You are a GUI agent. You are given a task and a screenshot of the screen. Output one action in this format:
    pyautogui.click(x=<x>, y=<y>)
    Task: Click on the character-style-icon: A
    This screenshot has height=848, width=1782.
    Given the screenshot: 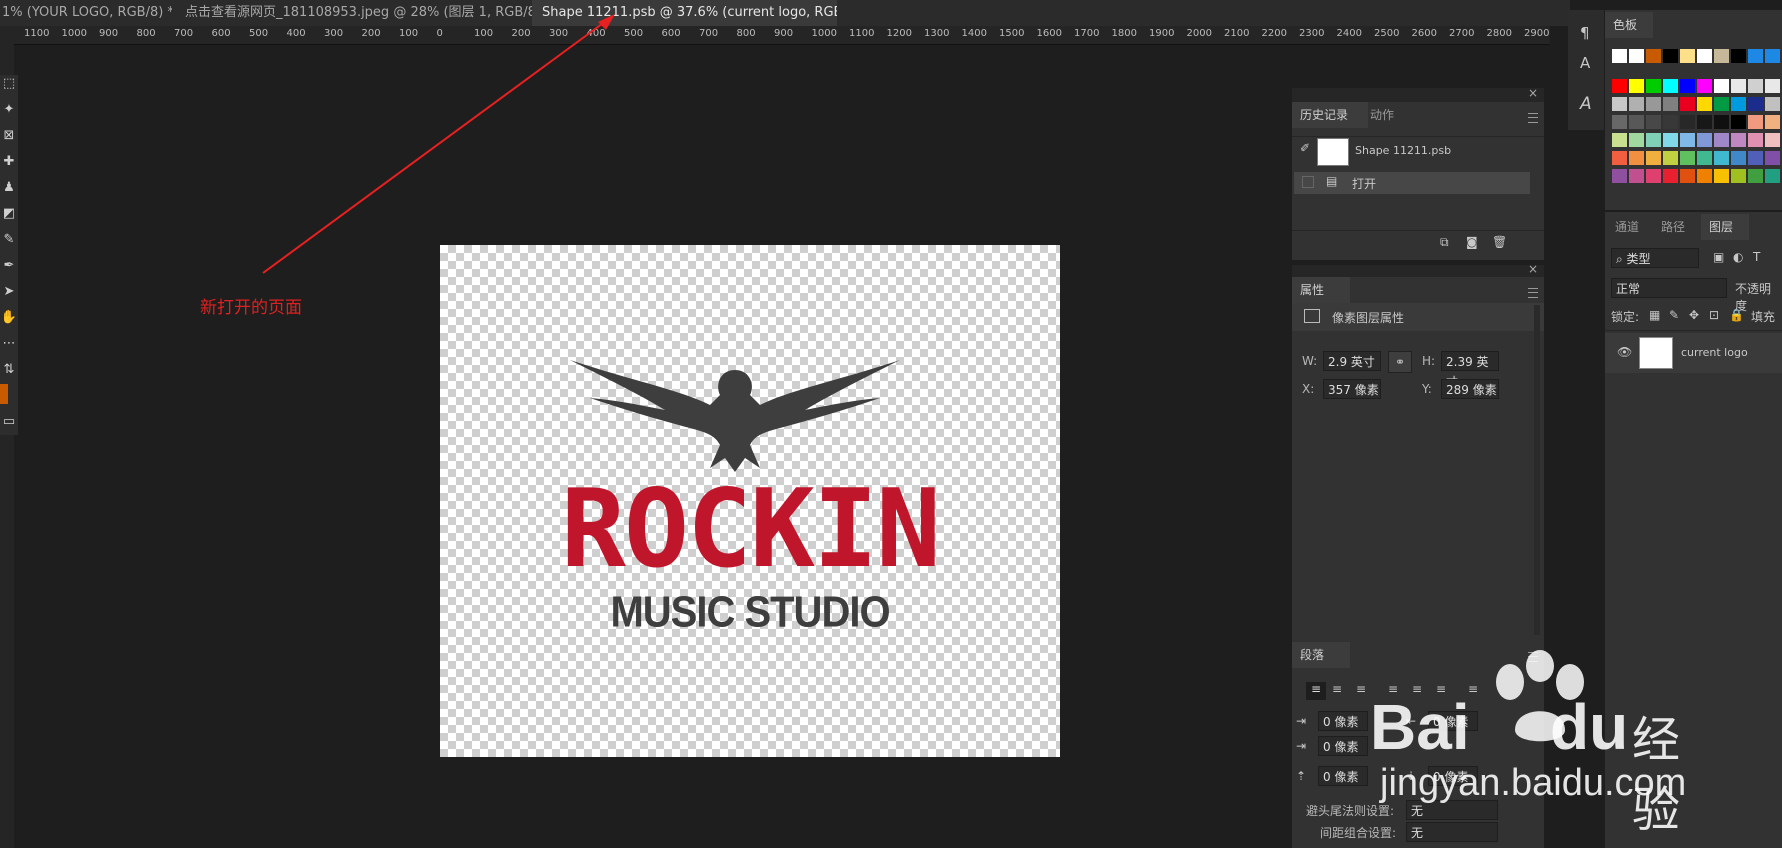 What is the action you would take?
    pyautogui.click(x=1585, y=63)
    